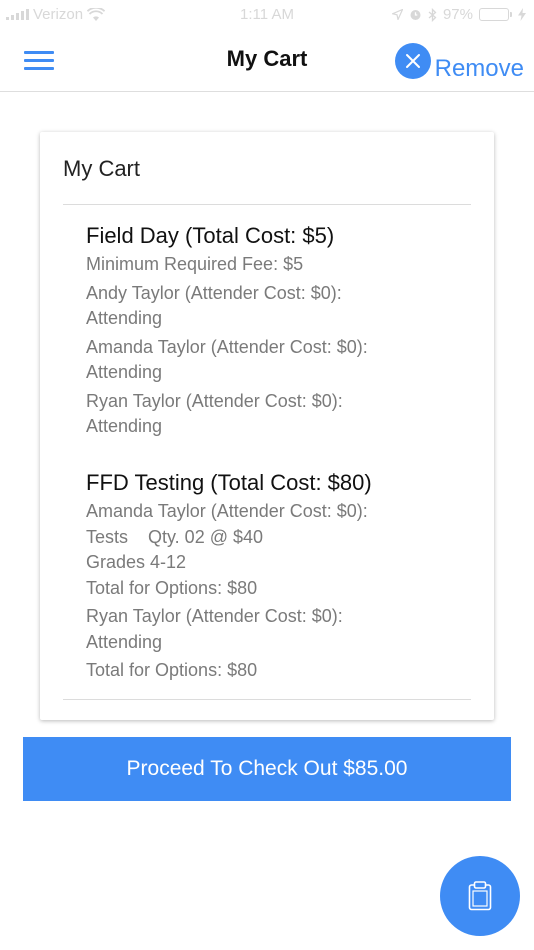  I want to click on event-title: Field Day (Total Cost: $5), so click(210, 235).